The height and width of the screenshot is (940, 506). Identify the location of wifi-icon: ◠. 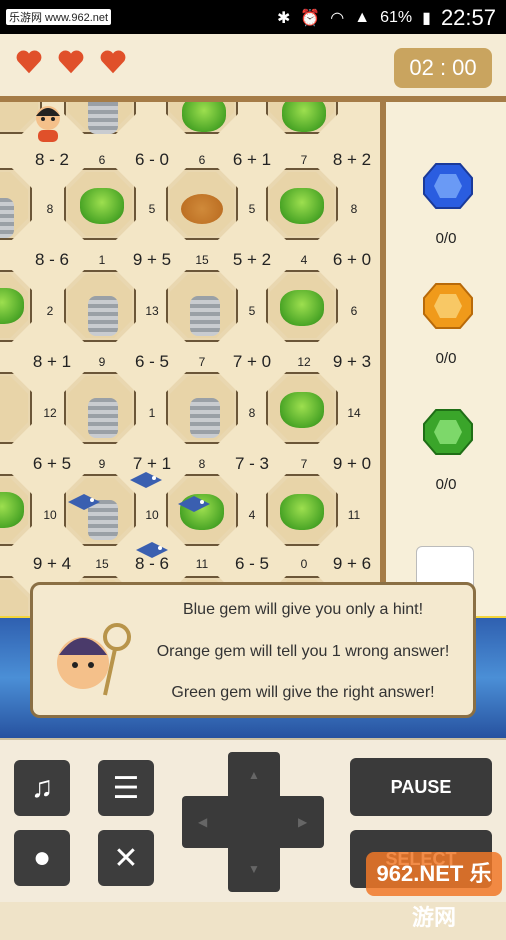
(337, 18).